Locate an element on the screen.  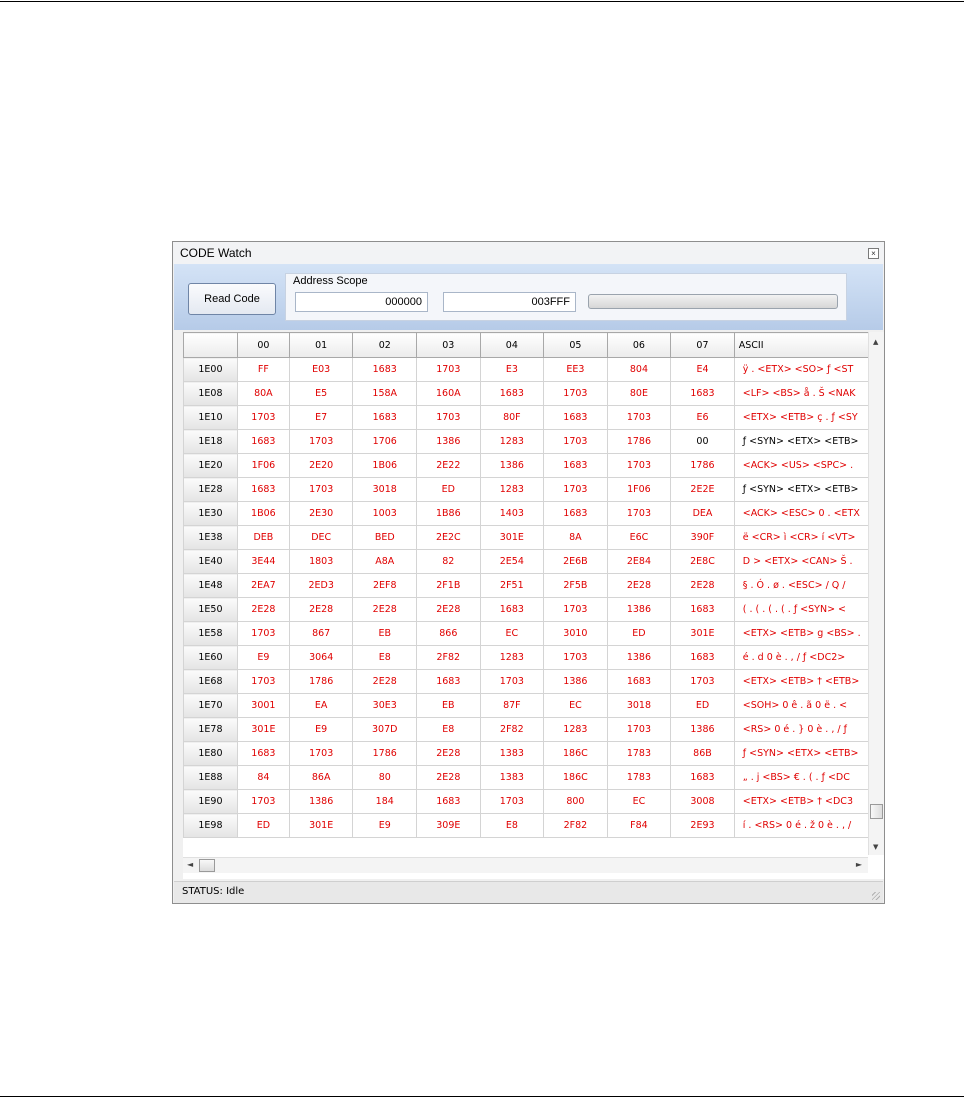
row-address-button: 1E00 is located at coordinates (210, 369).